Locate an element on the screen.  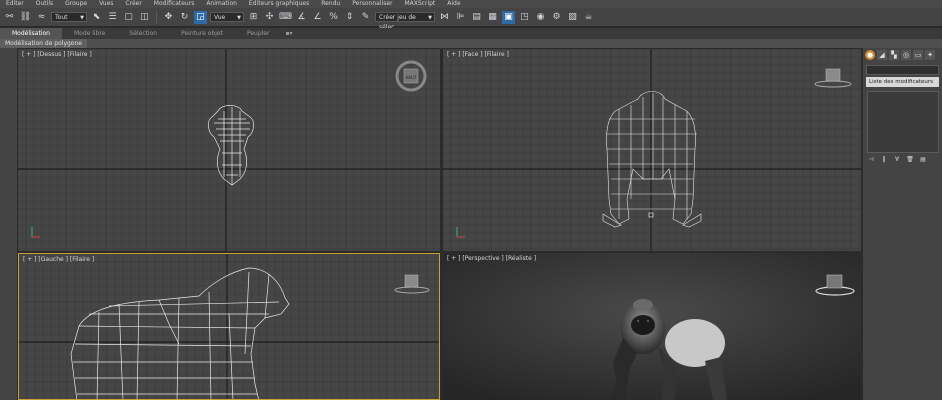
tab-selection: Sélection is located at coordinates (143, 33).